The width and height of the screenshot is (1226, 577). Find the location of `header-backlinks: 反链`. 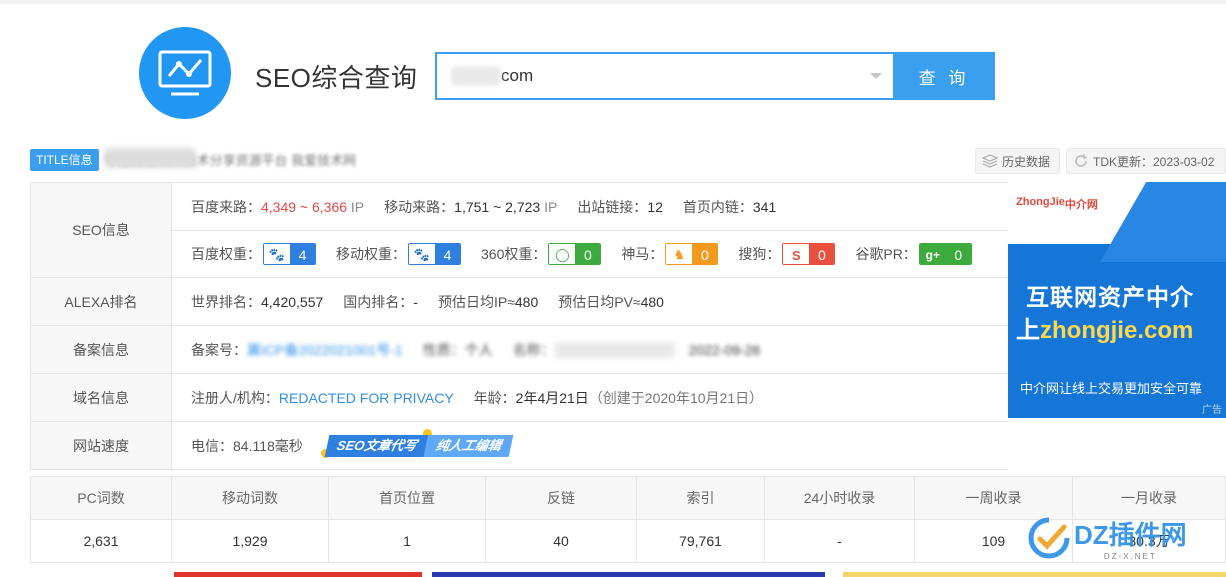

header-backlinks: 反链 is located at coordinates (561, 498).